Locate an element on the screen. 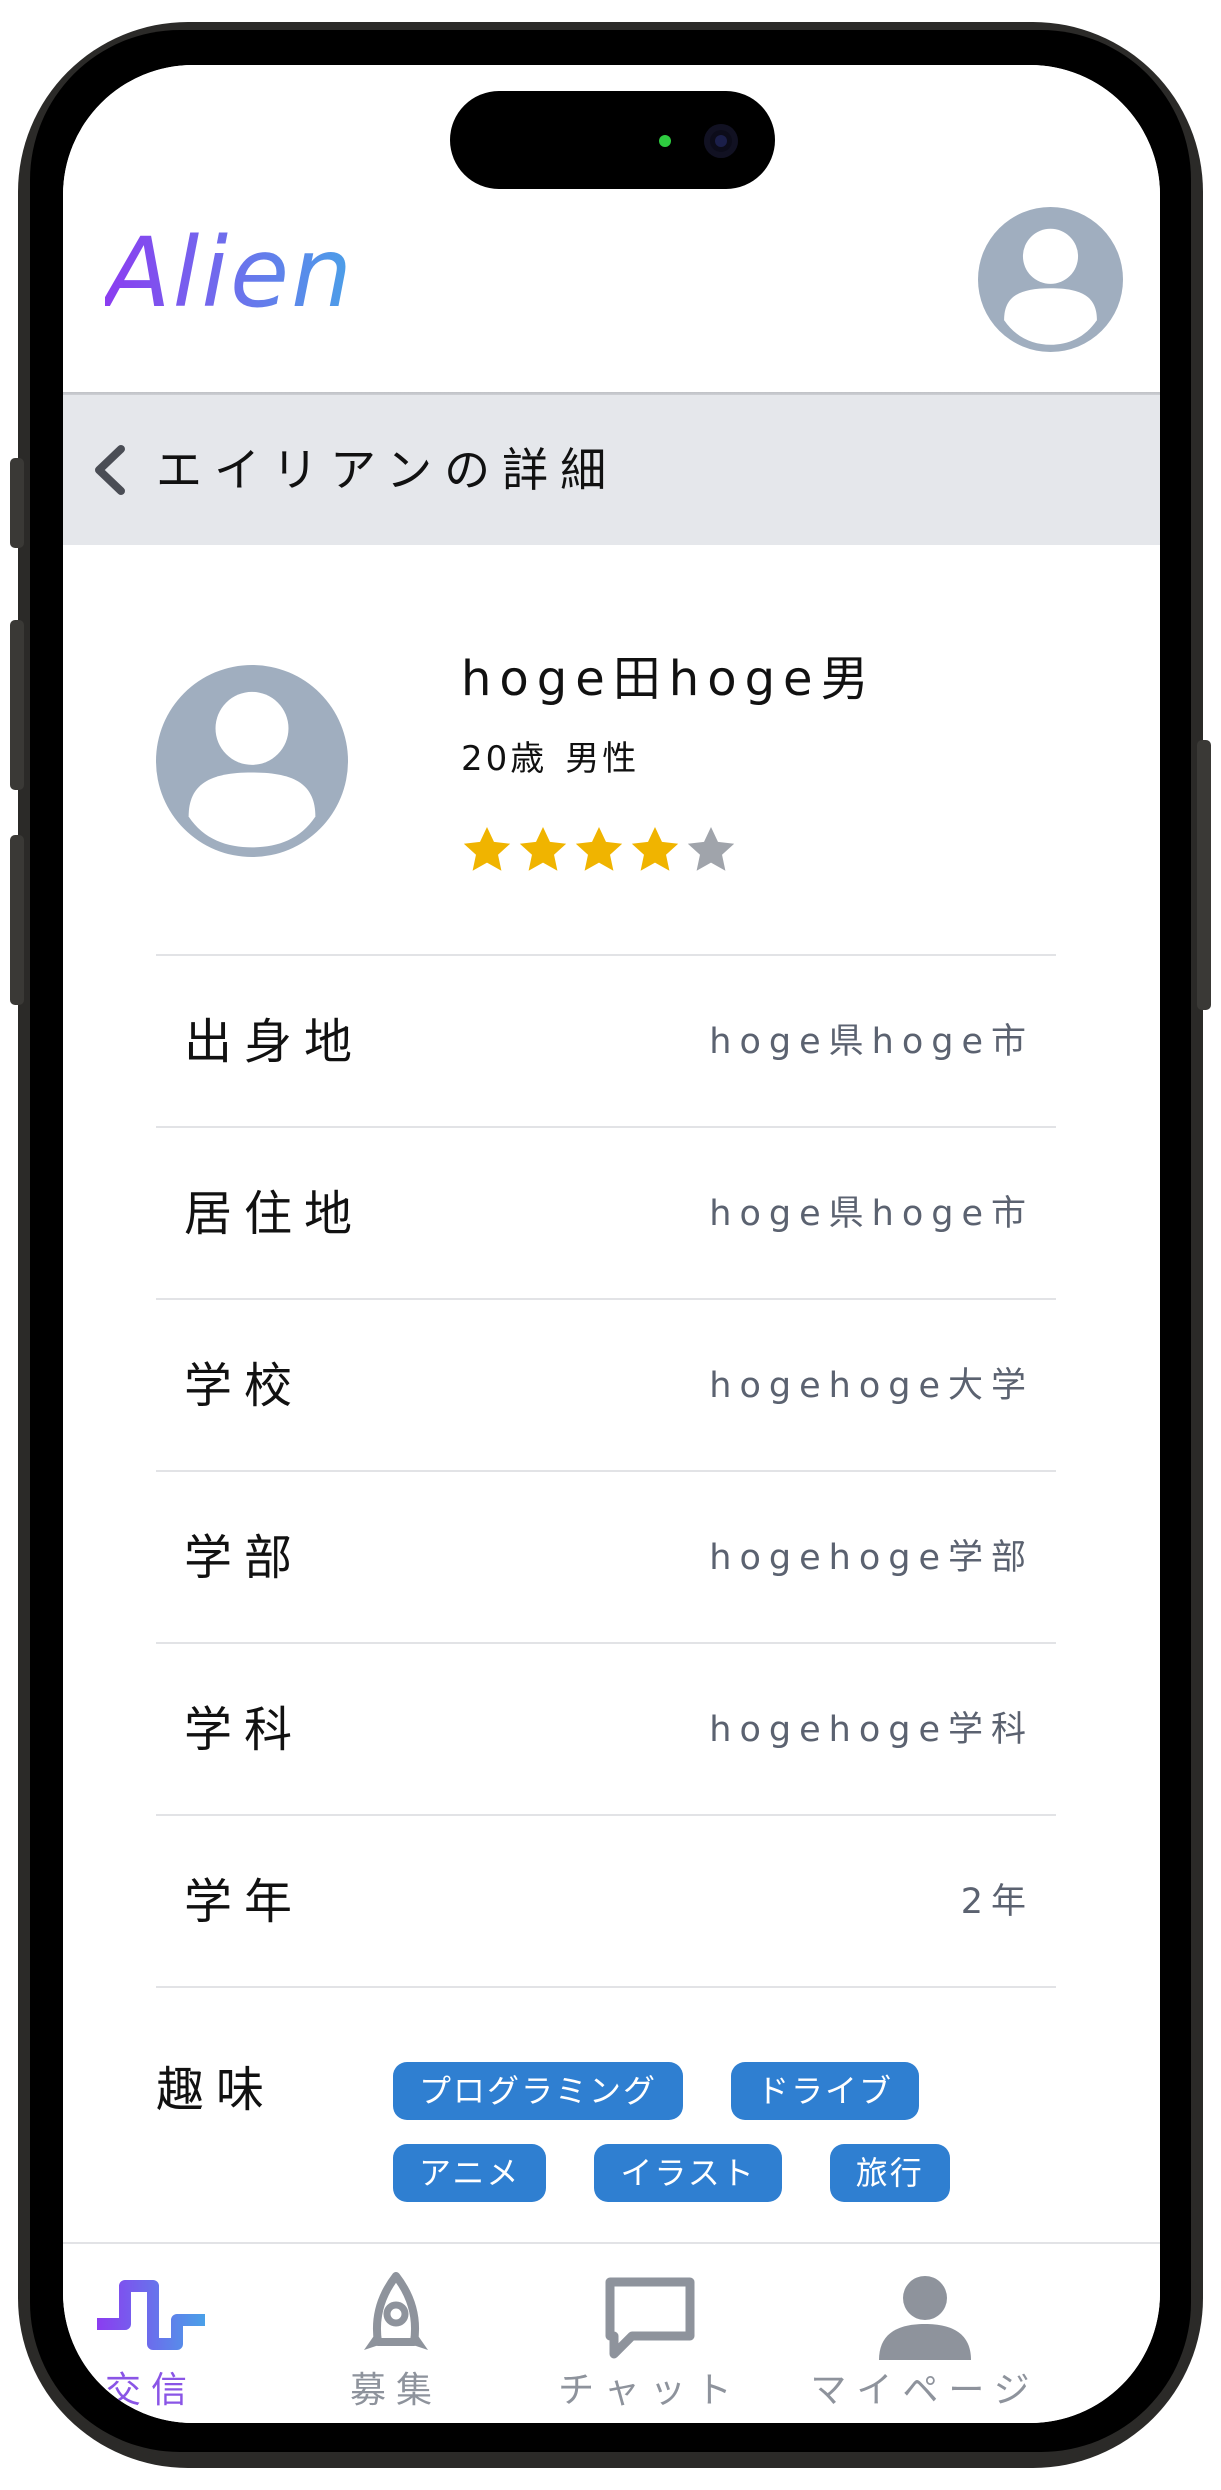 This screenshot has width=1221, height=2490. info-label: 学校 is located at coordinates (244, 1386).